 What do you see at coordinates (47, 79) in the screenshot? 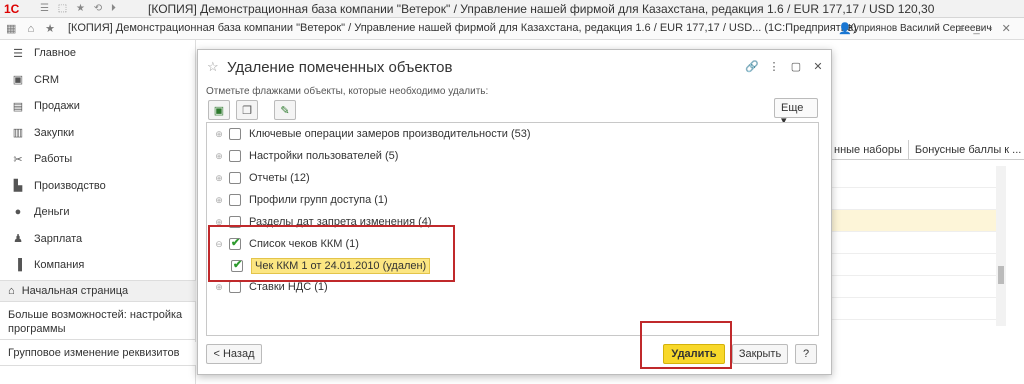
I see `sidebar-item-label: CRM` at bounding box center [47, 79].